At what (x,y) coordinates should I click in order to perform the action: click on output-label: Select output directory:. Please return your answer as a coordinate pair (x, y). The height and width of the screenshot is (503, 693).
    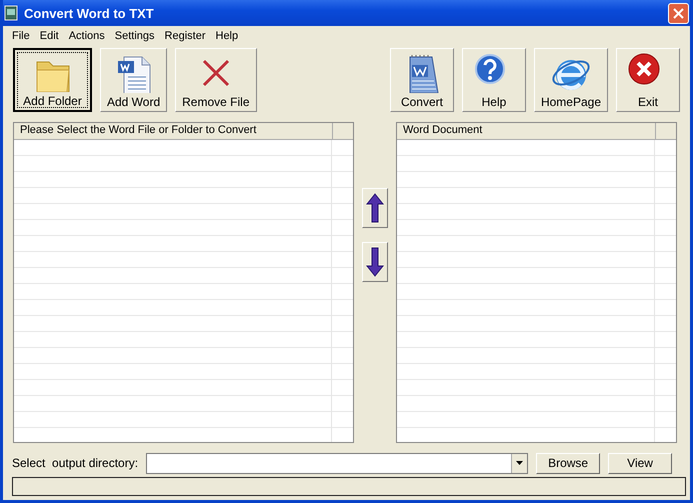
    Looking at the image, I should click on (75, 463).